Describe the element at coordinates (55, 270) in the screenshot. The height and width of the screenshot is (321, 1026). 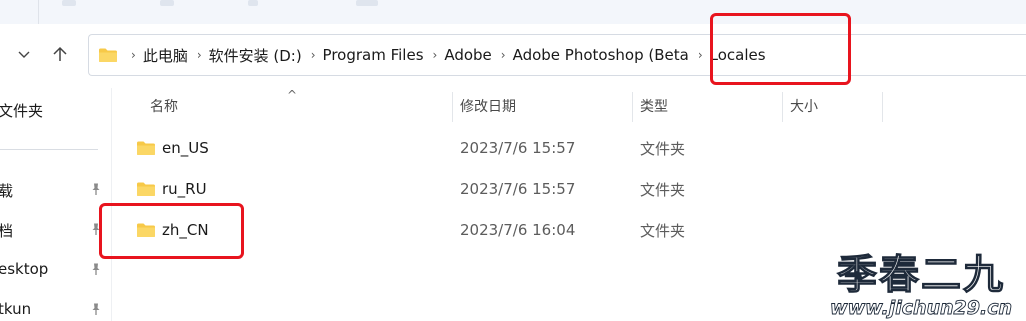
I see `sidebar-item-desktop: esktop` at that location.